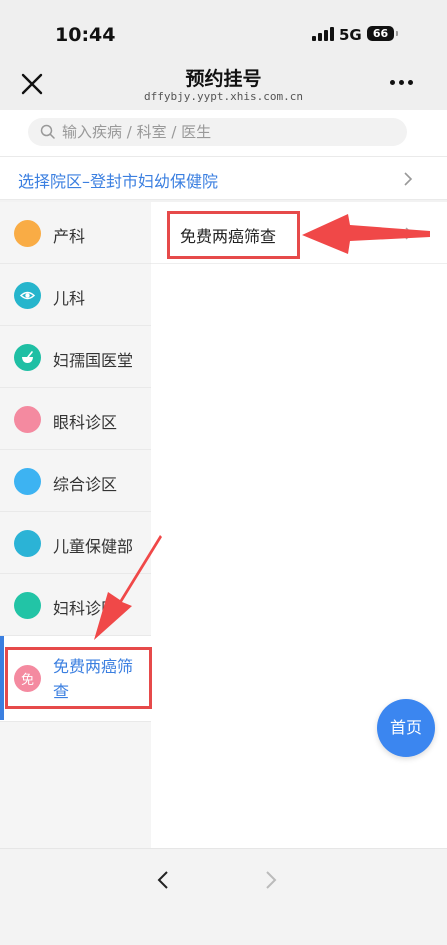 The image size is (447, 945). Describe the element at coordinates (27, 357) in the screenshot. I see `mortar-icon` at that location.